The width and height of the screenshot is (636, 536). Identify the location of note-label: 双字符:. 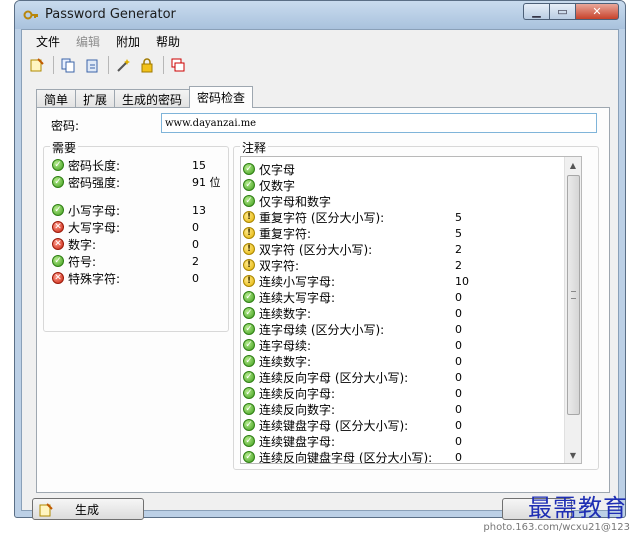
(279, 265).